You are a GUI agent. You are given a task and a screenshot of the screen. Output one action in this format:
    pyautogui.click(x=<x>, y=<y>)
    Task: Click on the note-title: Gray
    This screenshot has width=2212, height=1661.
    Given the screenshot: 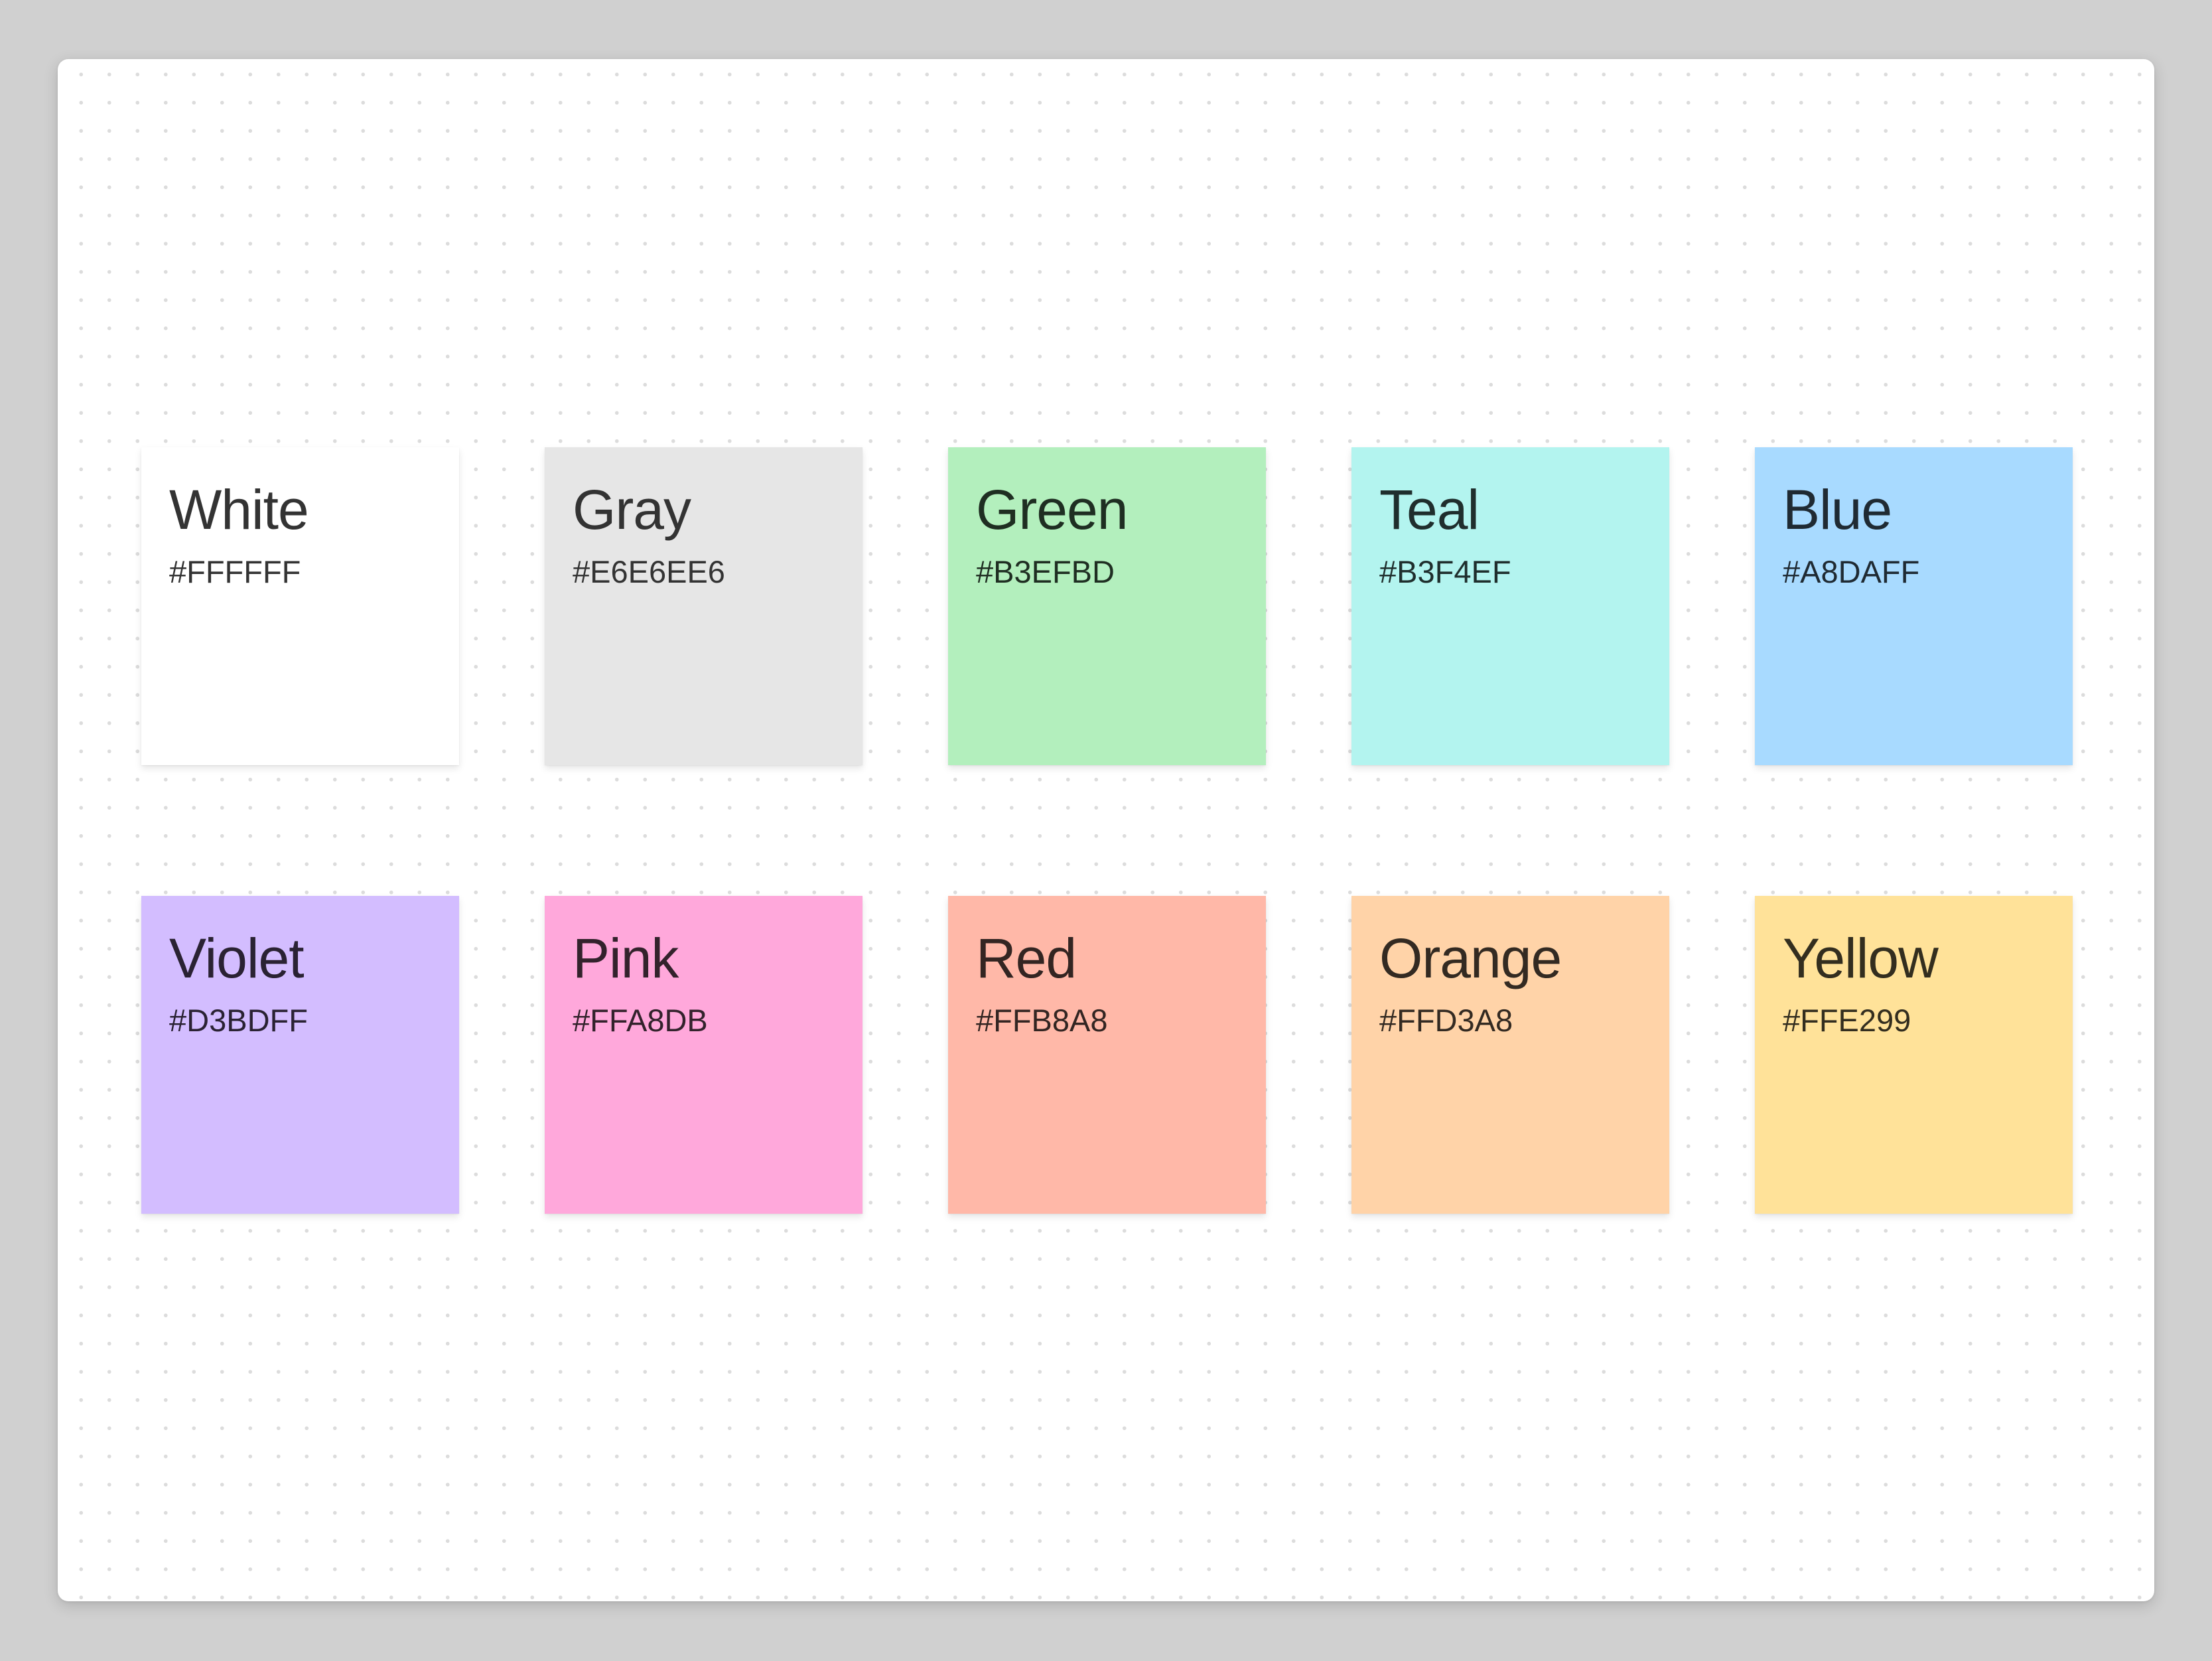 What is the action you would take?
    pyautogui.click(x=632, y=509)
    